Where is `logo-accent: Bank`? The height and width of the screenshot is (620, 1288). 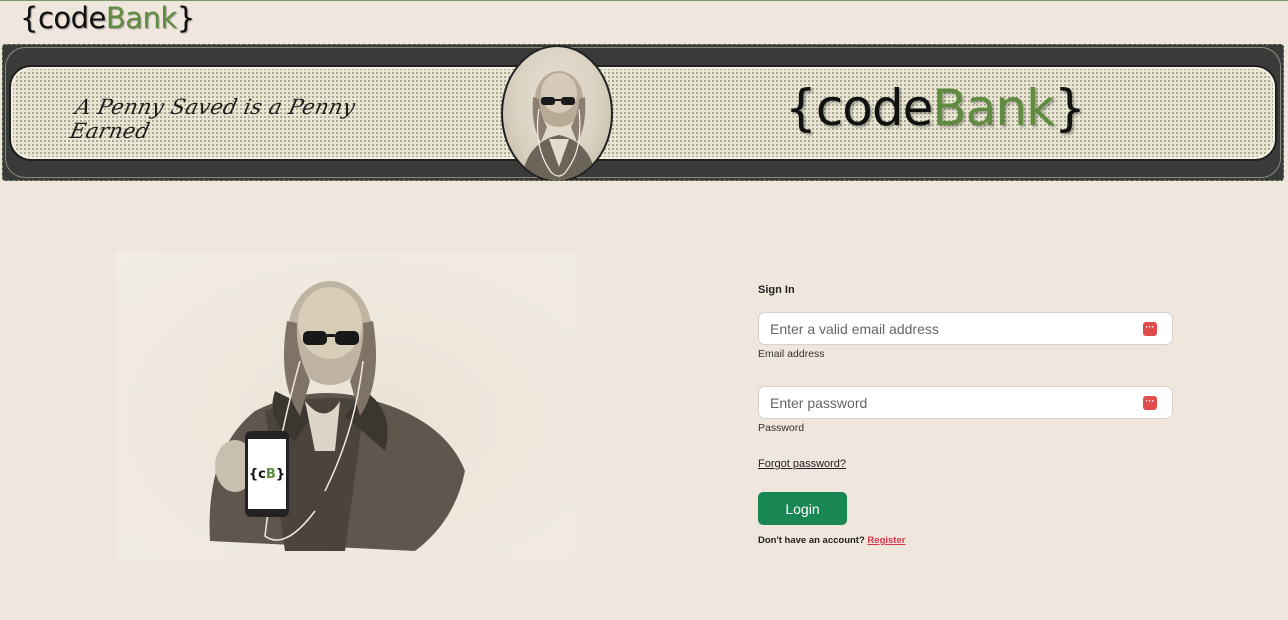
logo-accent: Bank is located at coordinates (141, 18).